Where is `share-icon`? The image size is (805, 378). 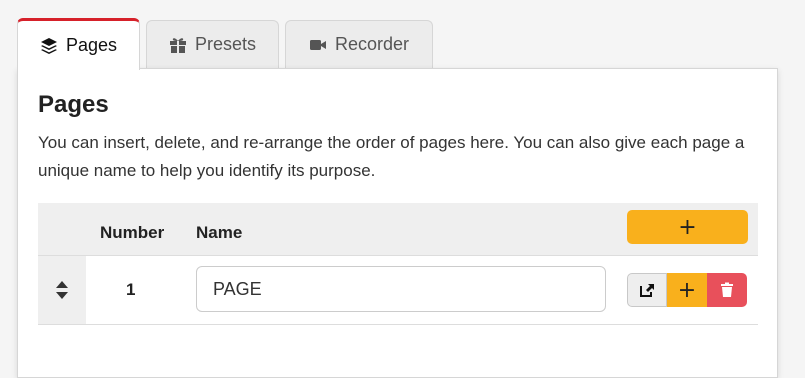 share-icon is located at coordinates (647, 290).